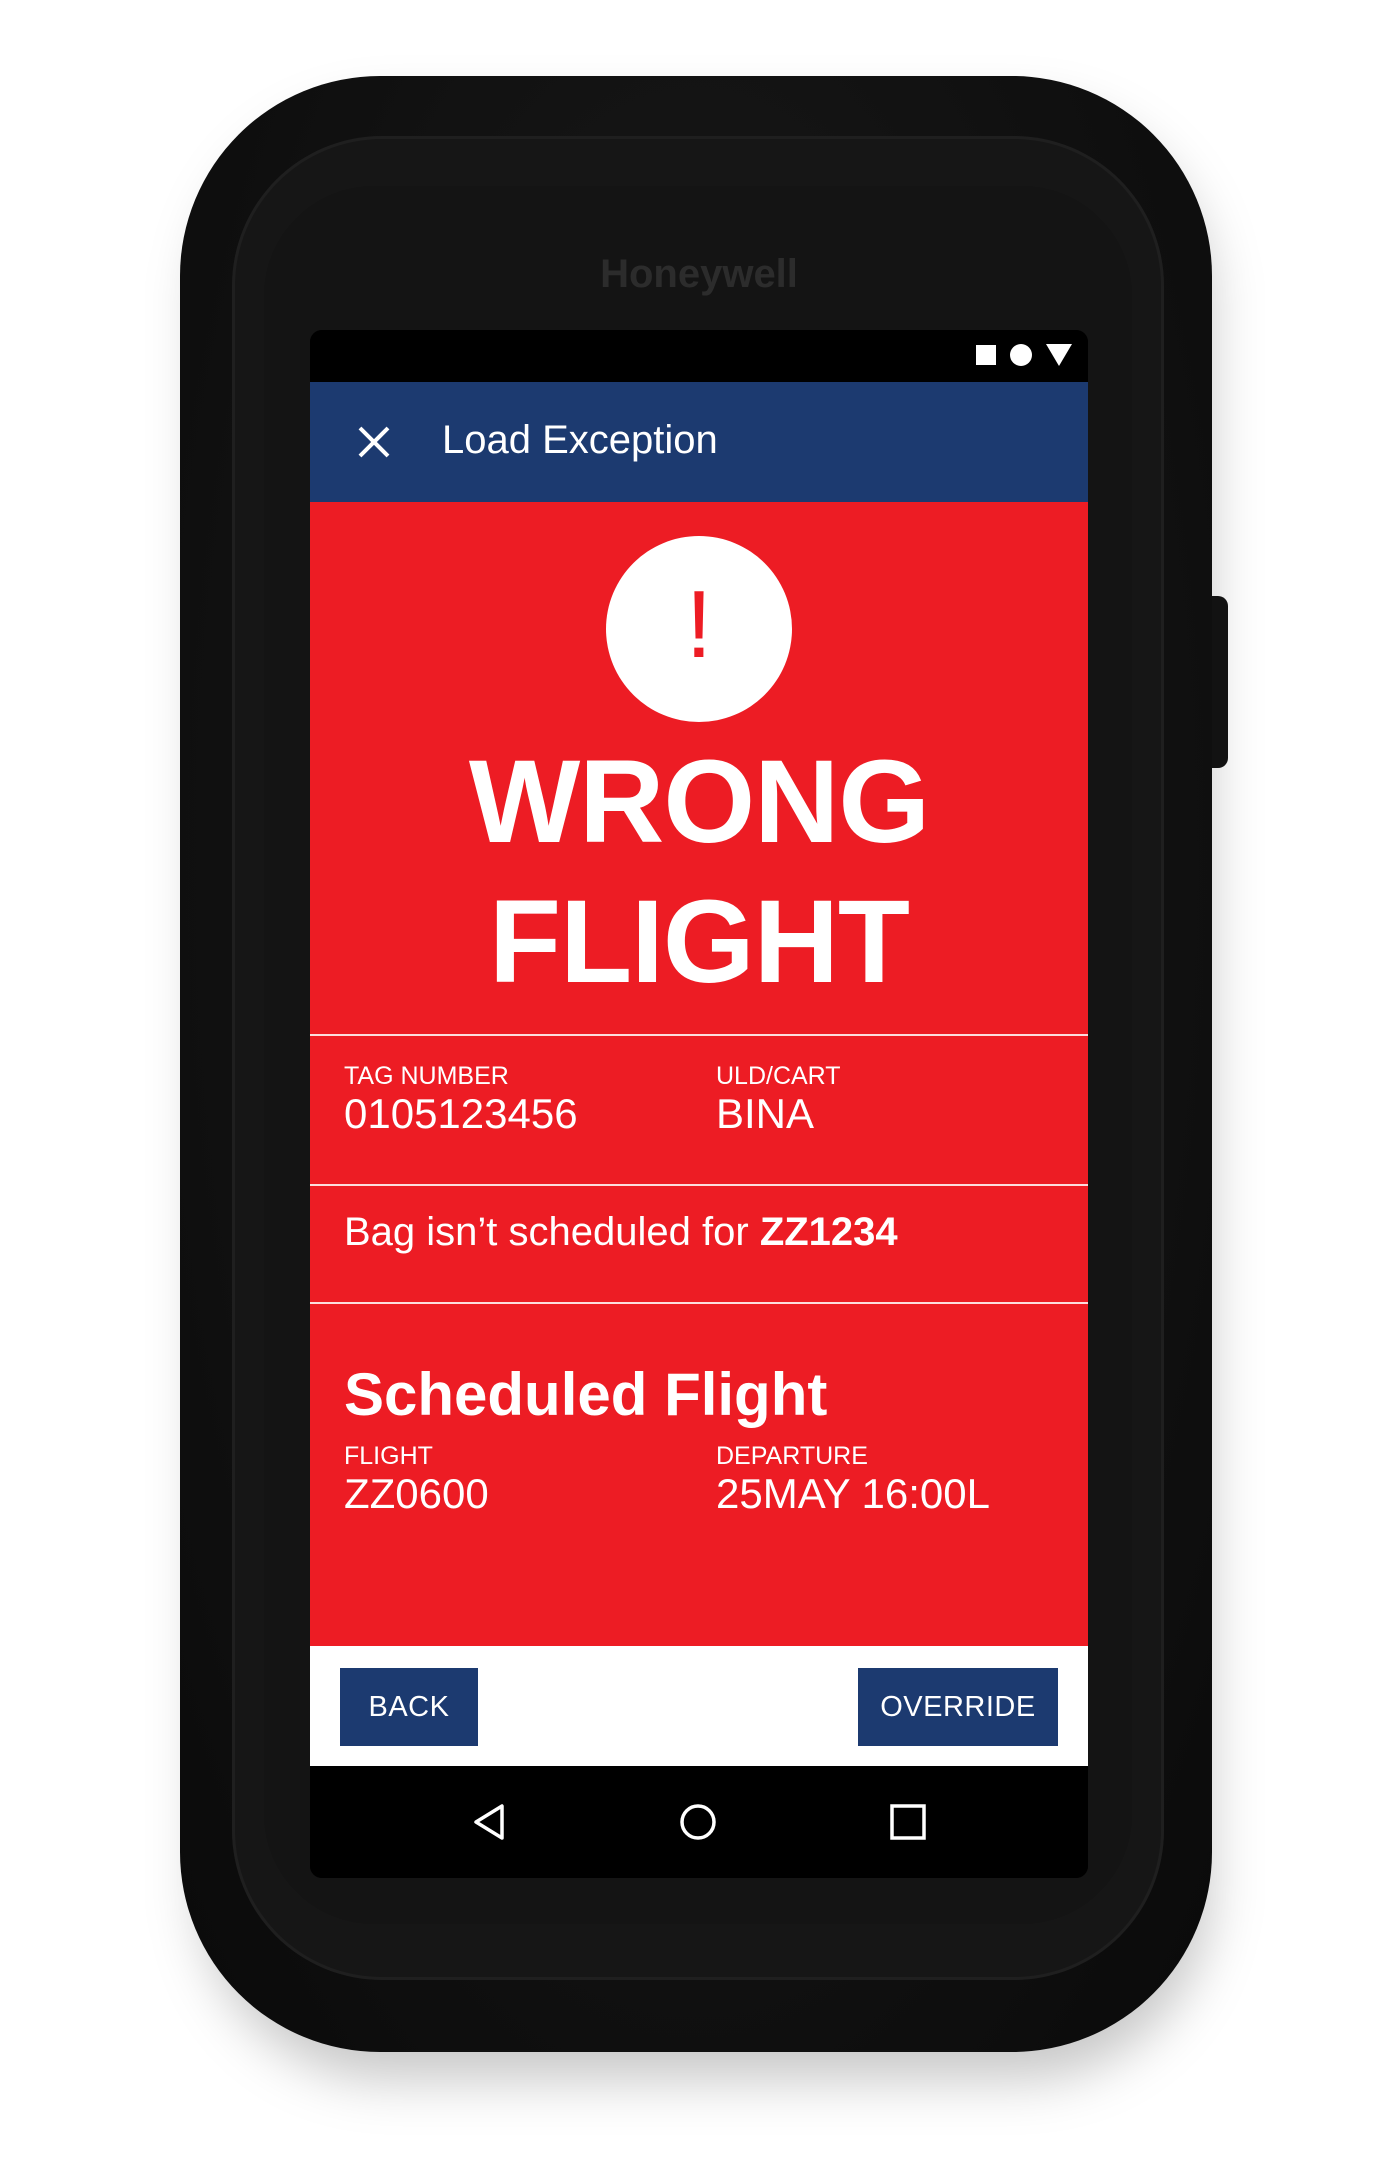 The height and width of the screenshot is (2160, 1398). What do you see at coordinates (699, 356) in the screenshot?
I see `status-bar` at bounding box center [699, 356].